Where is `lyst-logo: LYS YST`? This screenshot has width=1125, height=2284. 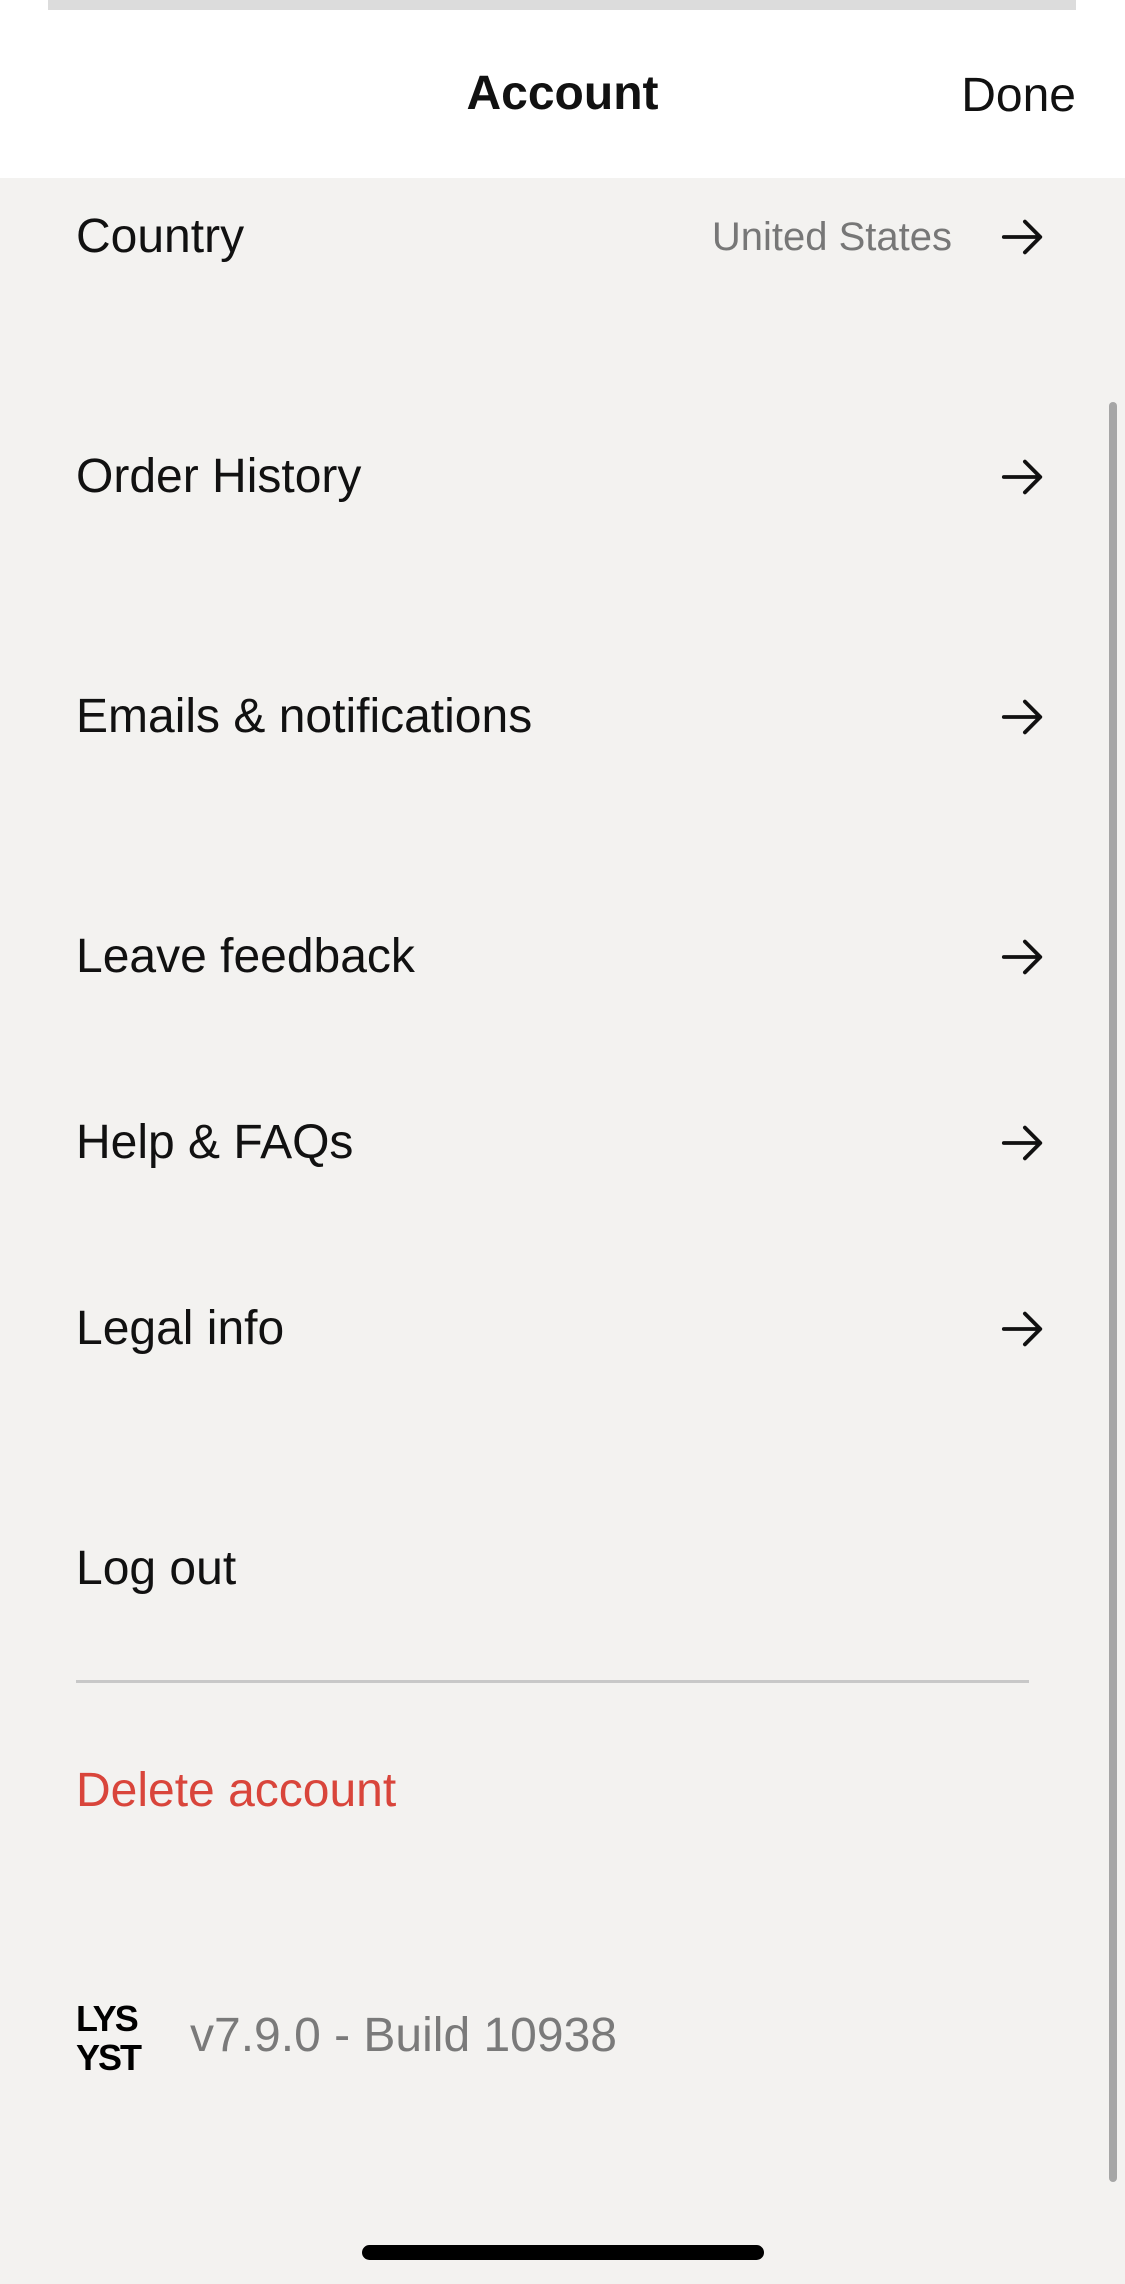 lyst-logo: LYS YST is located at coordinates (110, 2035).